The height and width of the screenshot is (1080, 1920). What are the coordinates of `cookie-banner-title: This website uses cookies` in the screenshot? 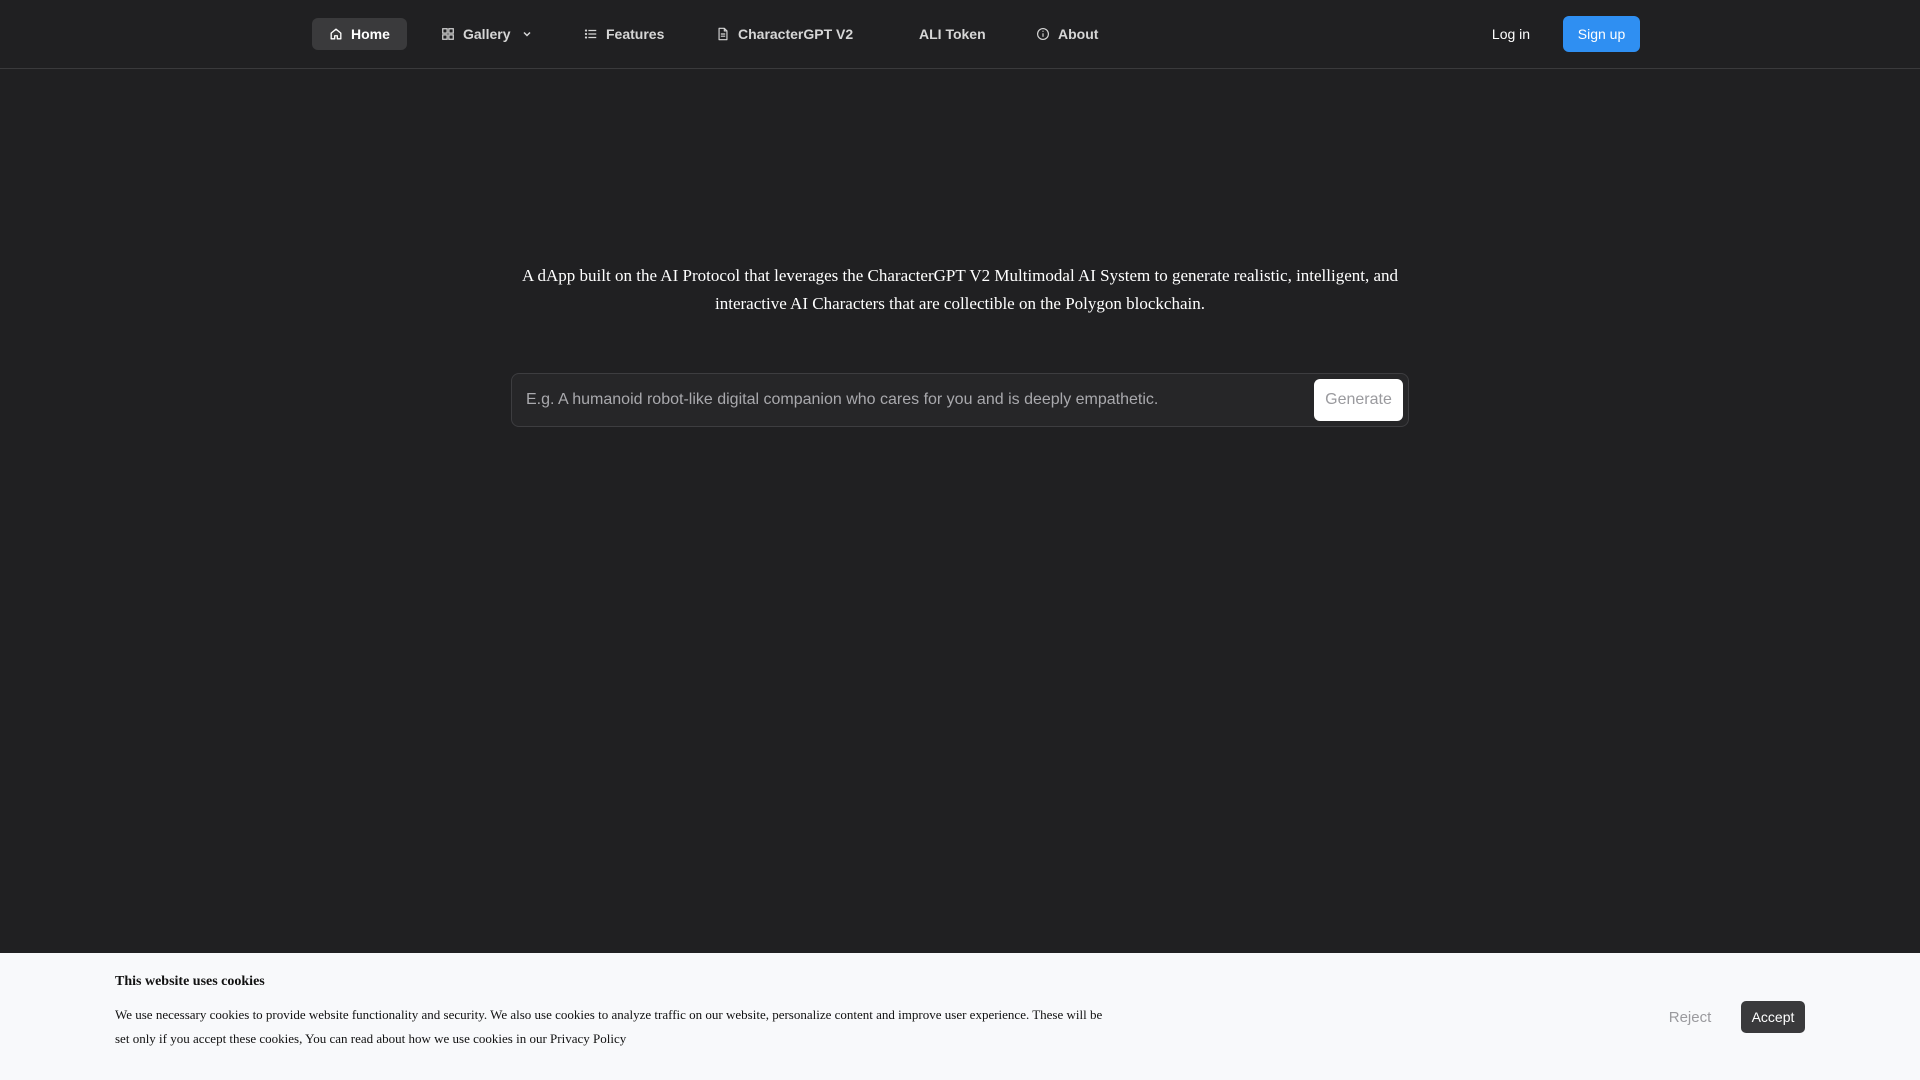 It's located at (190, 981).